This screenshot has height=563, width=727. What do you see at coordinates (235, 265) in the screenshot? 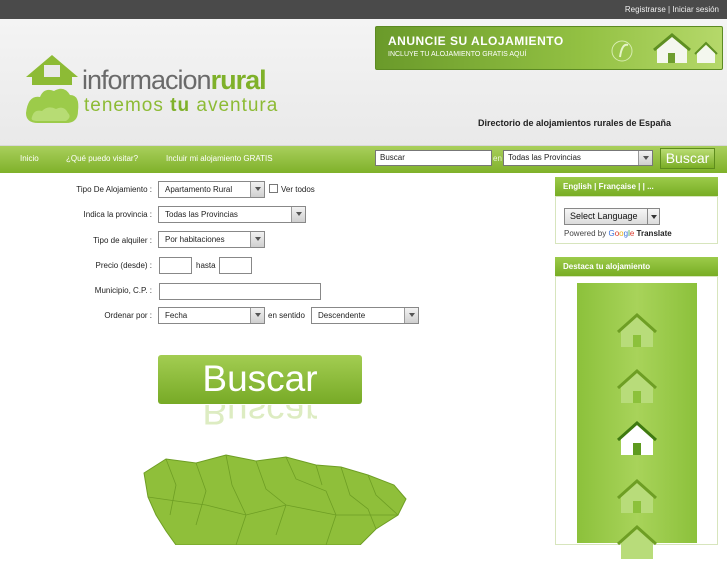
I see `precio-hasta-input` at bounding box center [235, 265].